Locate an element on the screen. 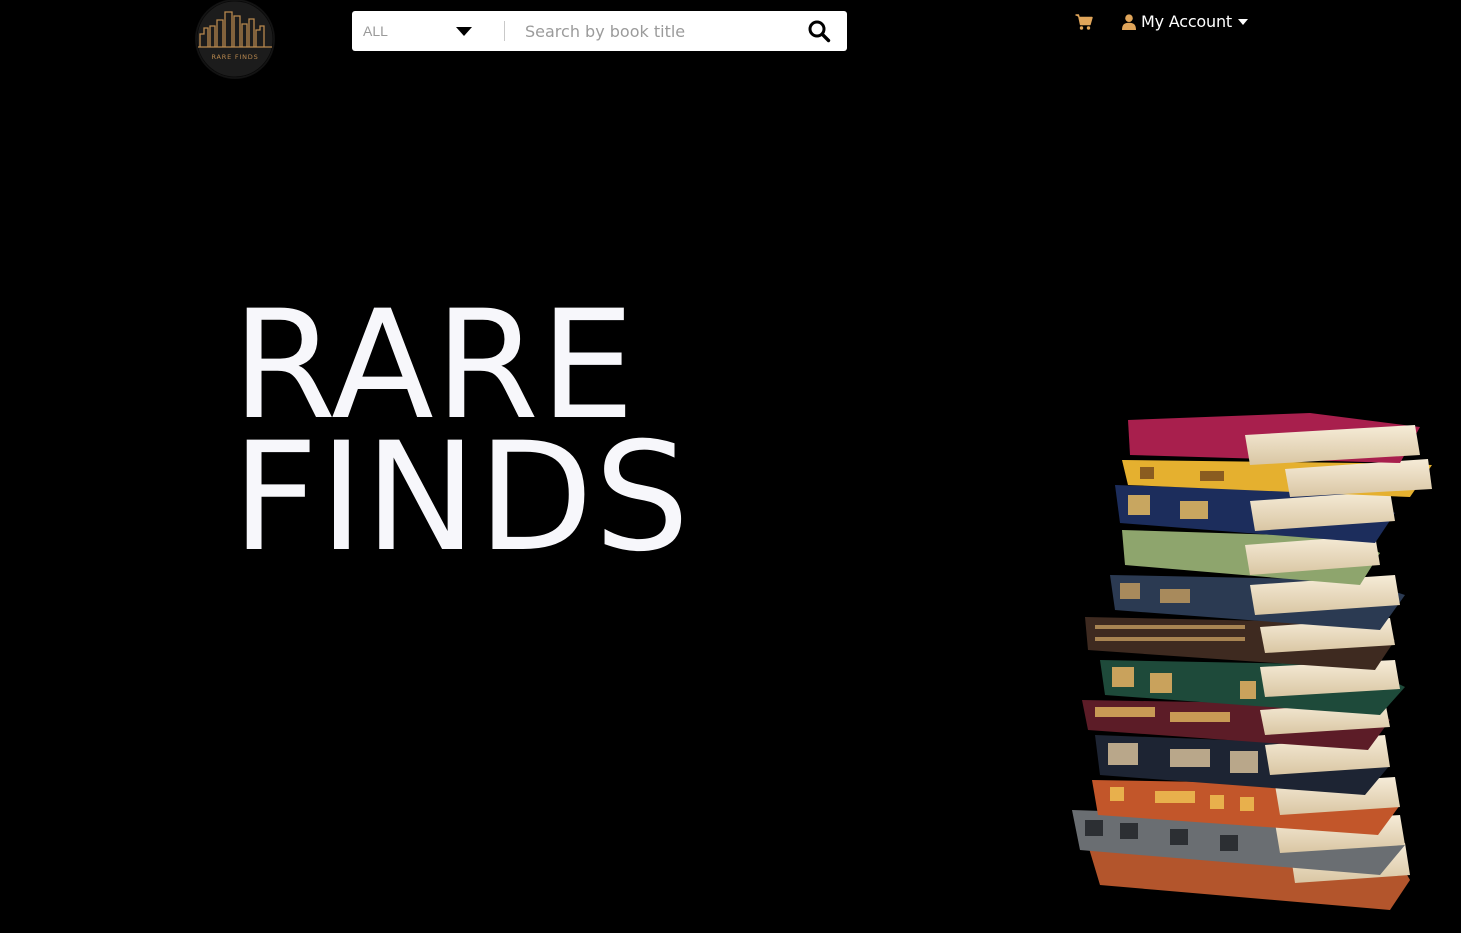 This screenshot has width=1461, height=933. search-button is located at coordinates (819, 31).